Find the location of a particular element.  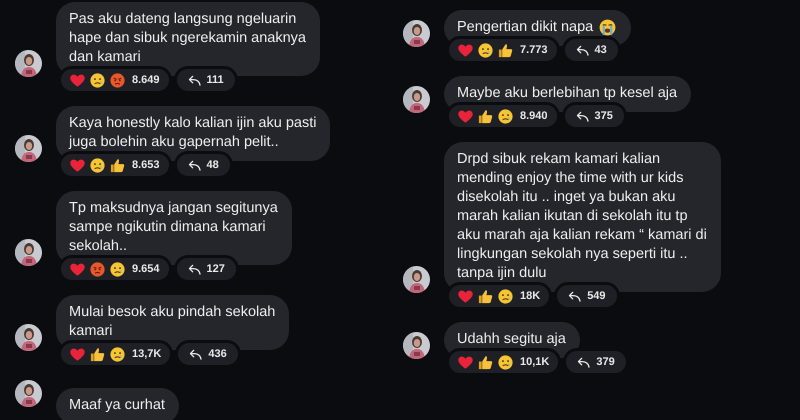

reactions-pill: 9.654 is located at coordinates (115, 269).